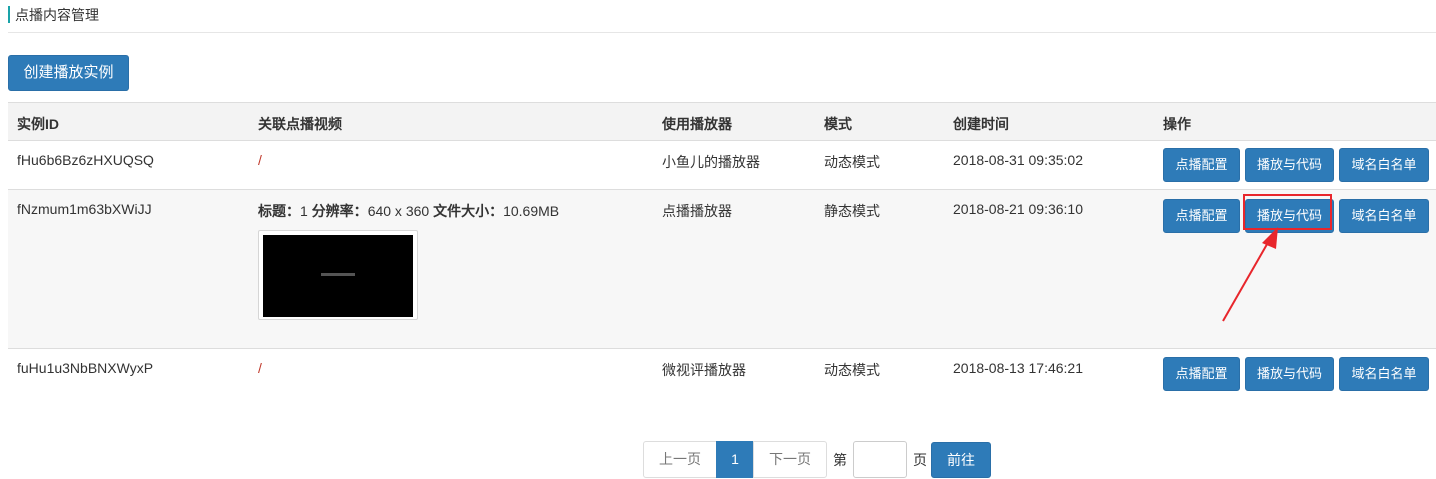 The image size is (1436, 479). What do you see at coordinates (852, 211) in the screenshot?
I see `mode: 静态模式` at bounding box center [852, 211].